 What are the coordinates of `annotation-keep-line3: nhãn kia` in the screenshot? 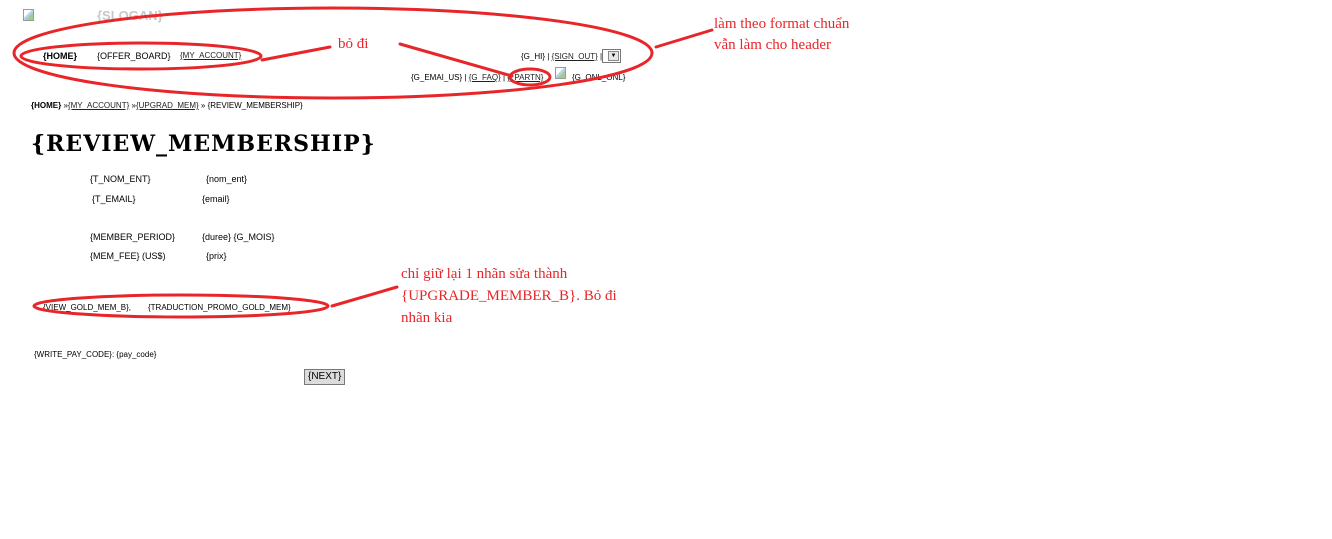 It's located at (427, 318).